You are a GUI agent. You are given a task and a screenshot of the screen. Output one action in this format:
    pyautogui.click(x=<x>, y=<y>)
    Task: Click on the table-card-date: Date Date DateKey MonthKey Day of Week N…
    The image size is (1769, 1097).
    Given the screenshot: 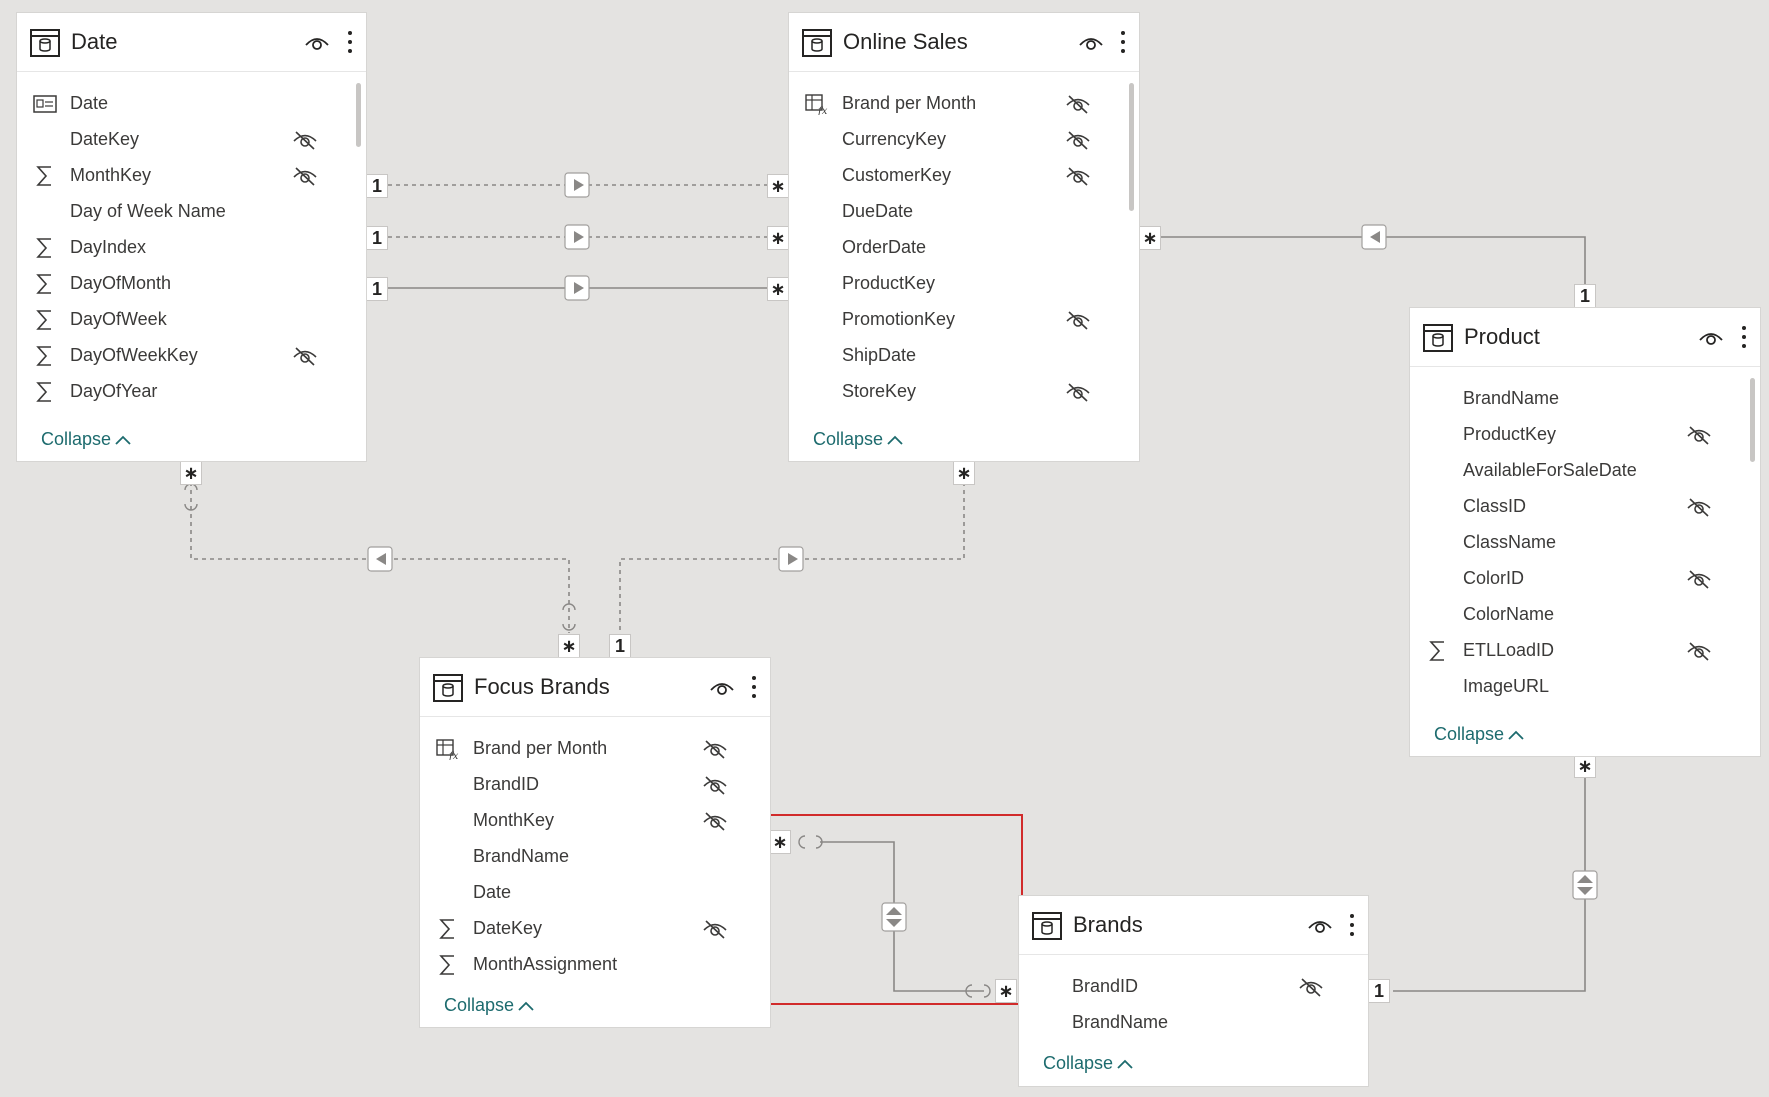 What is the action you would take?
    pyautogui.click(x=191, y=237)
    